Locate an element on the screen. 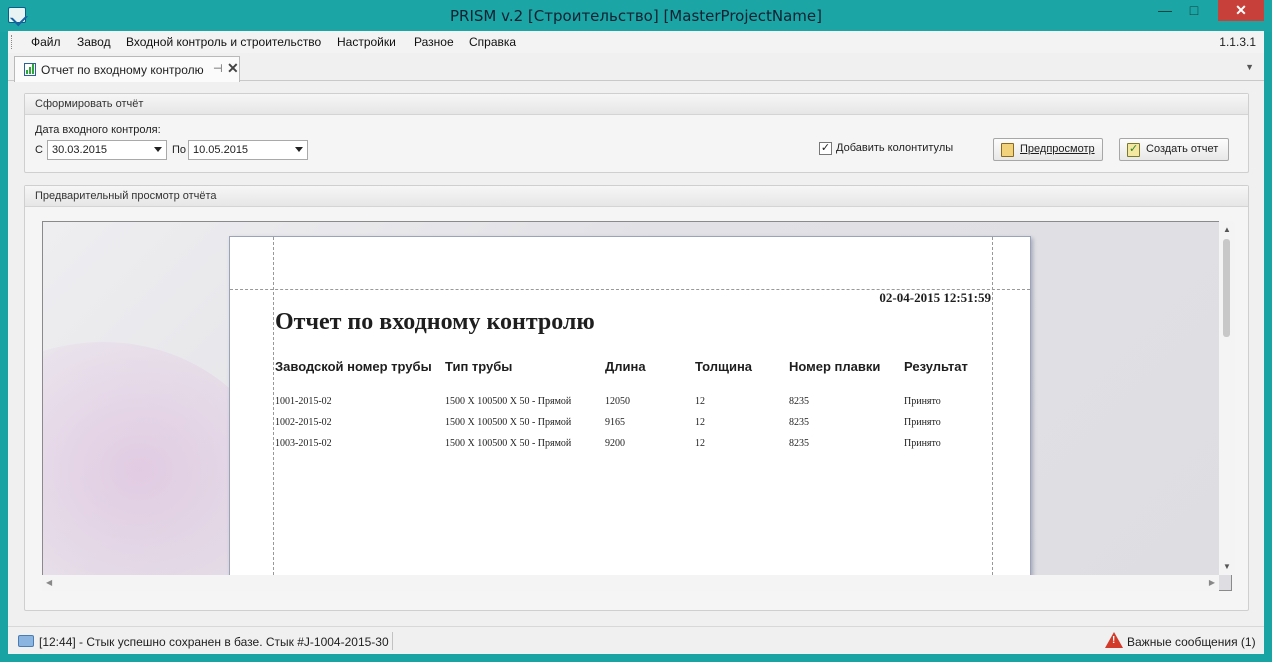 The height and width of the screenshot is (662, 1272). scroll-left-icon: ◀ is located at coordinates (49, 582).